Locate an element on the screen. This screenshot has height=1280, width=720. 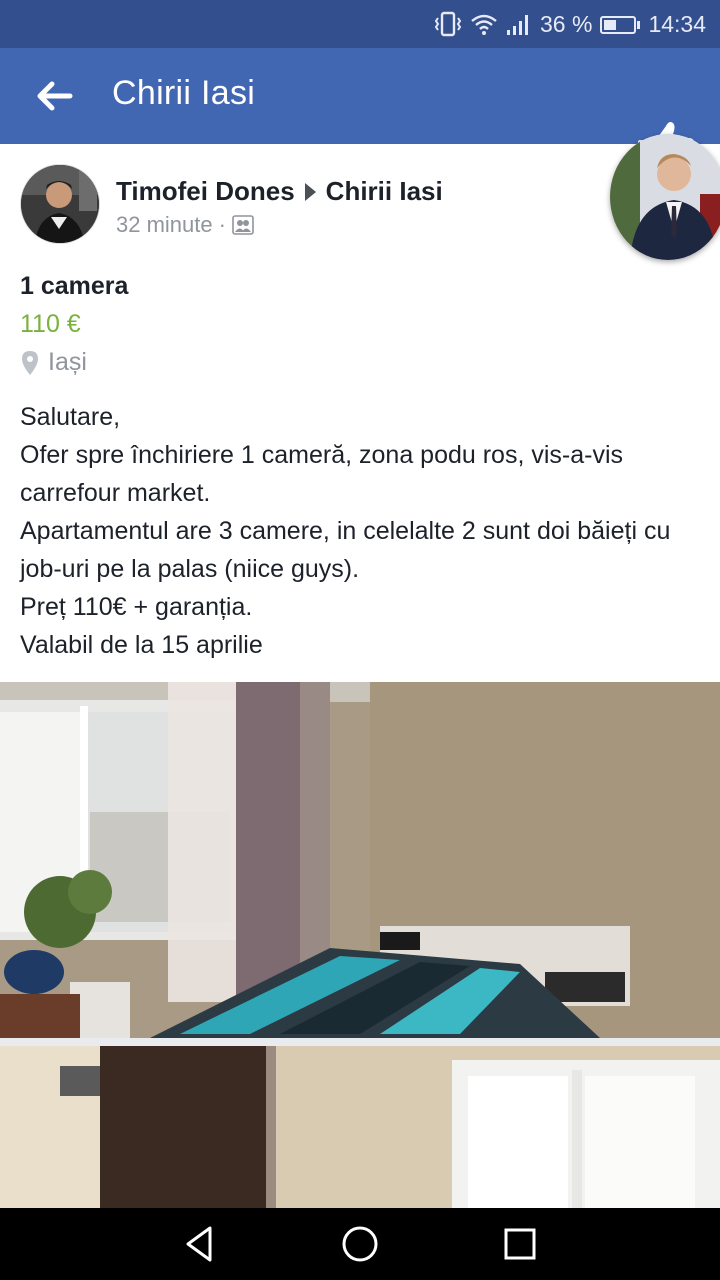
post-photo is located at coordinates (360, 1127).